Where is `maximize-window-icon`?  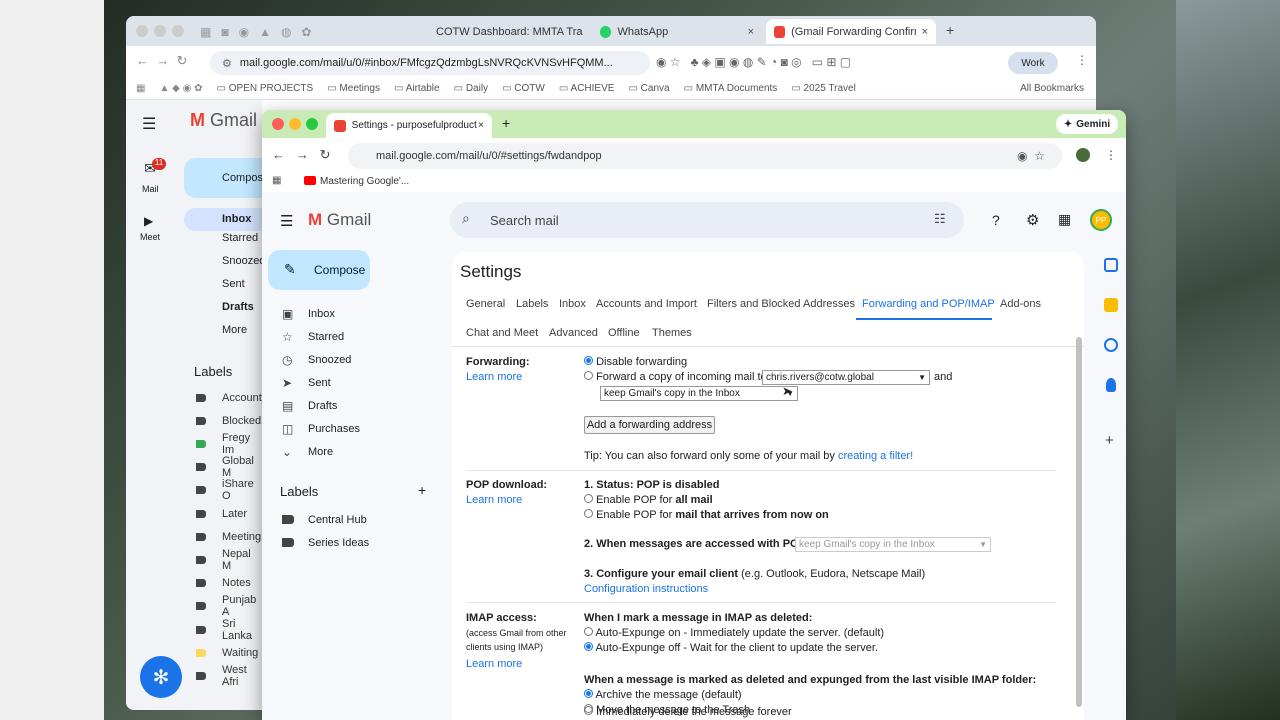 maximize-window-icon is located at coordinates (312, 124).